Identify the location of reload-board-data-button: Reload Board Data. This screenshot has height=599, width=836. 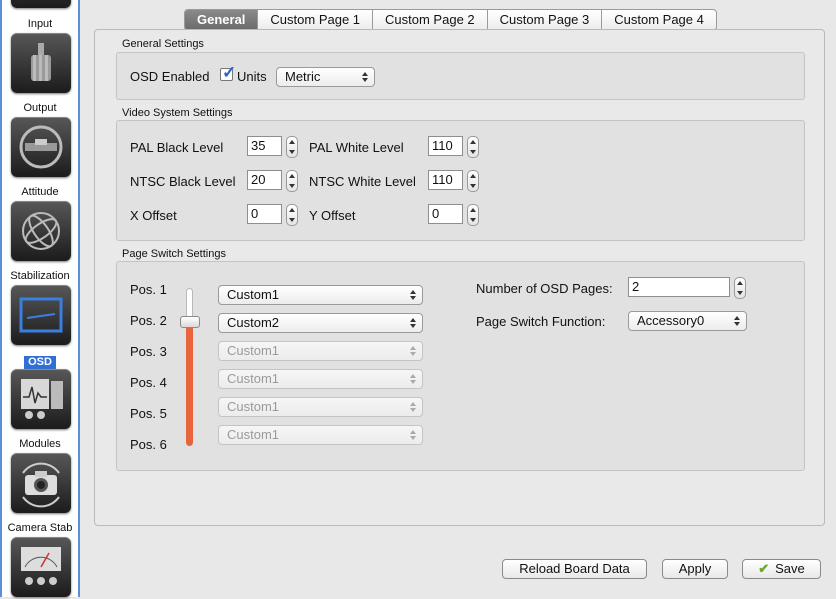
(574, 569).